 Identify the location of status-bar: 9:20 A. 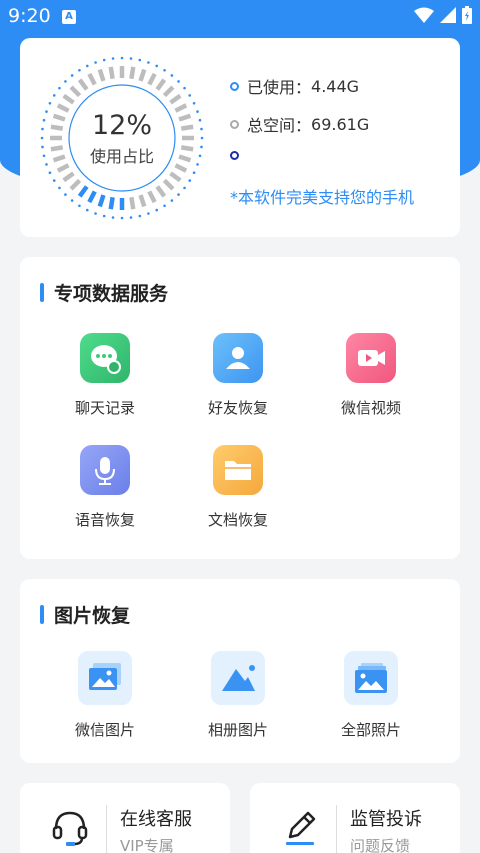
(240, 17).